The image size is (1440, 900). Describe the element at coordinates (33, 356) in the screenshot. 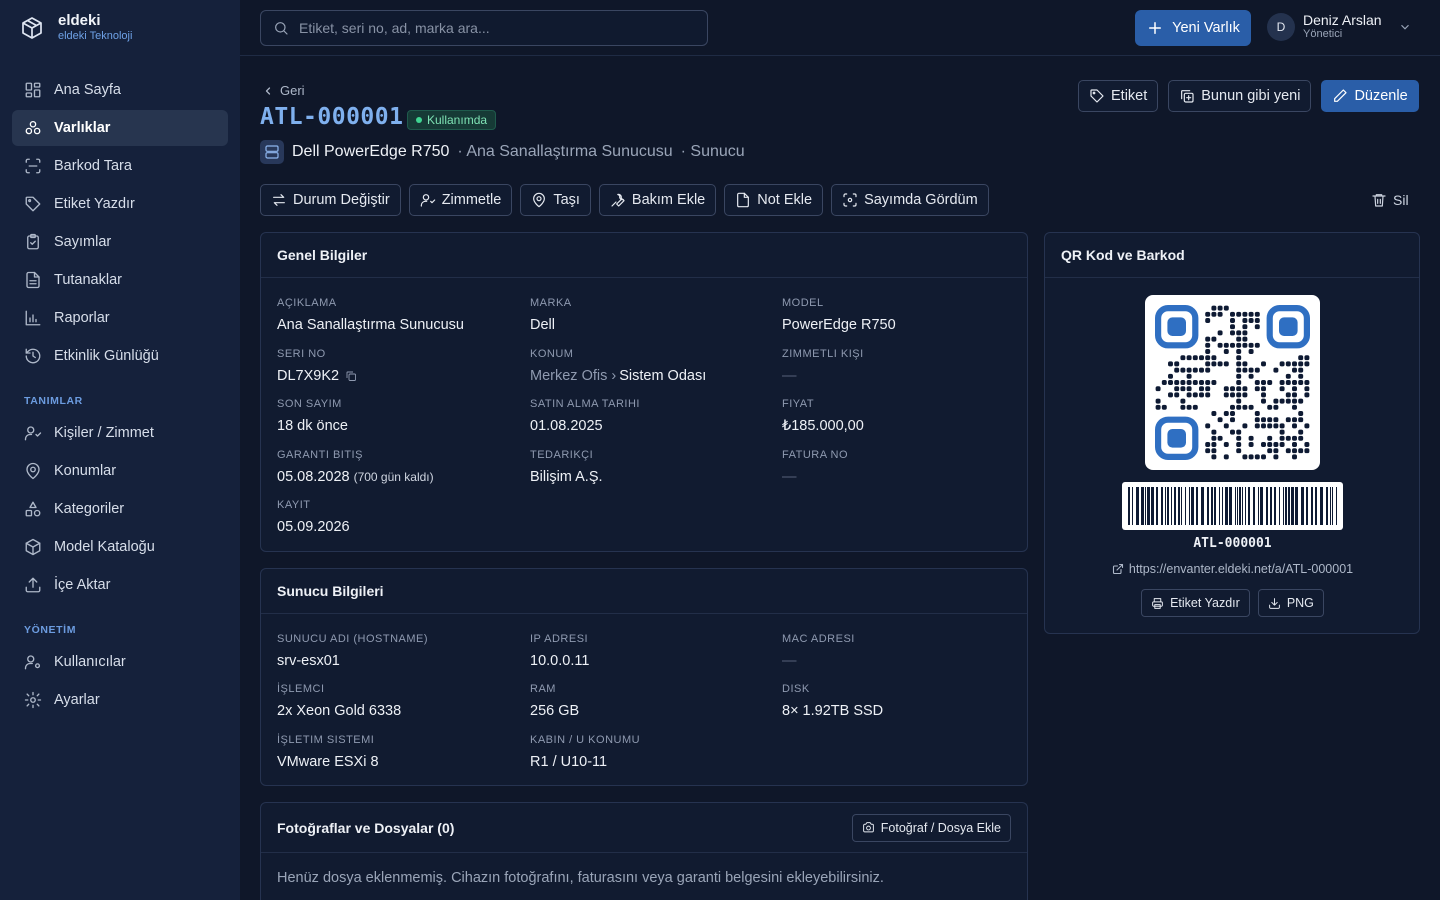

I see `history-icon` at that location.